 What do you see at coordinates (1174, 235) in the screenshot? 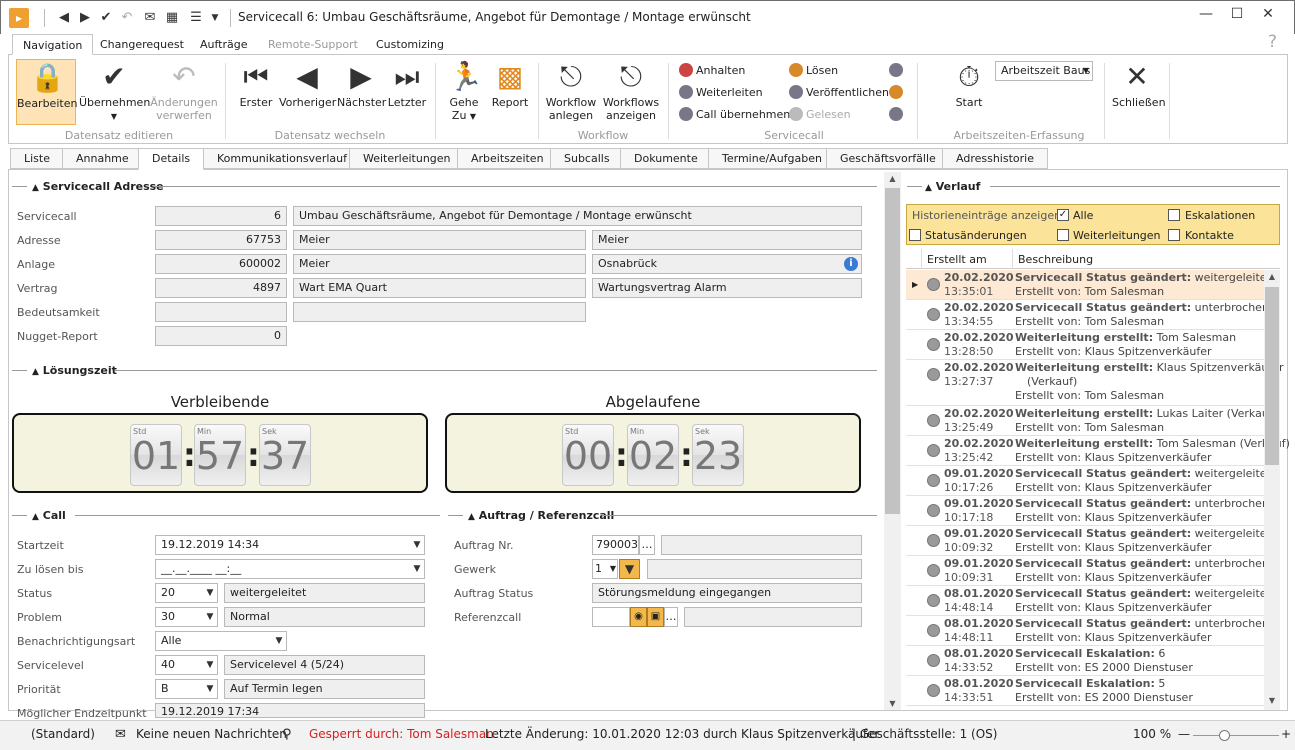
I see `filter-kontakte-checkbox` at bounding box center [1174, 235].